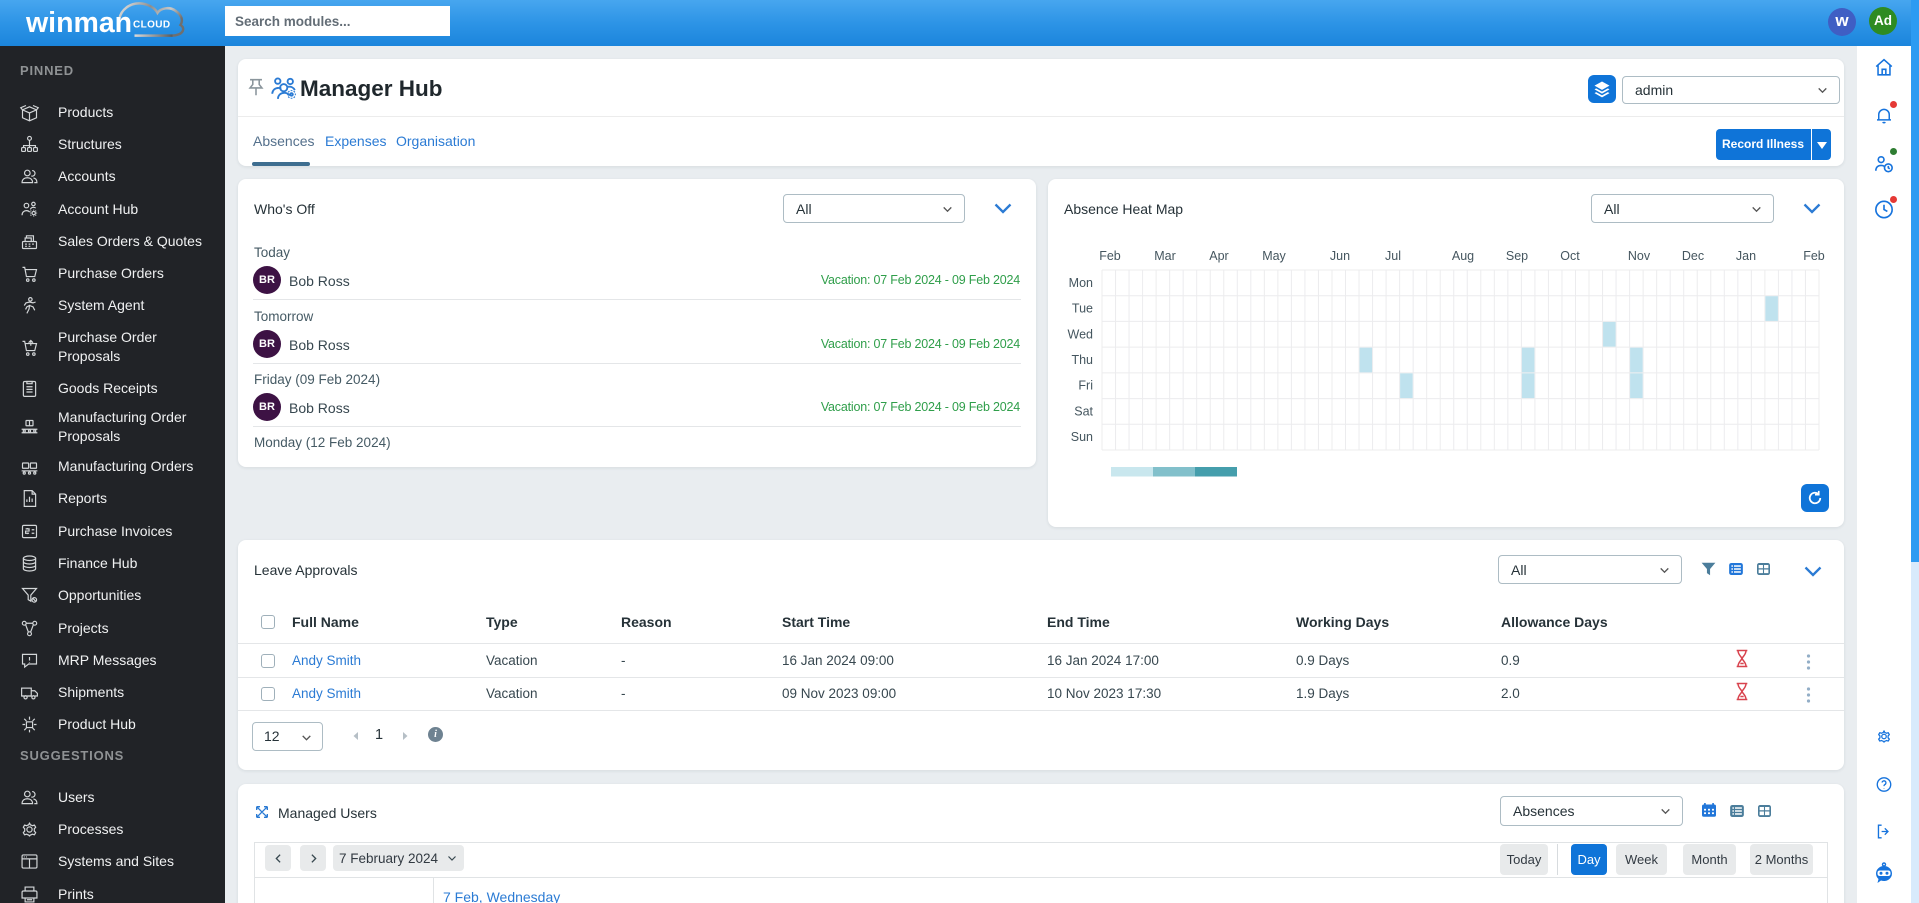  What do you see at coordinates (1083, 411) in the screenshot?
I see `svg-text: Sat` at bounding box center [1083, 411].